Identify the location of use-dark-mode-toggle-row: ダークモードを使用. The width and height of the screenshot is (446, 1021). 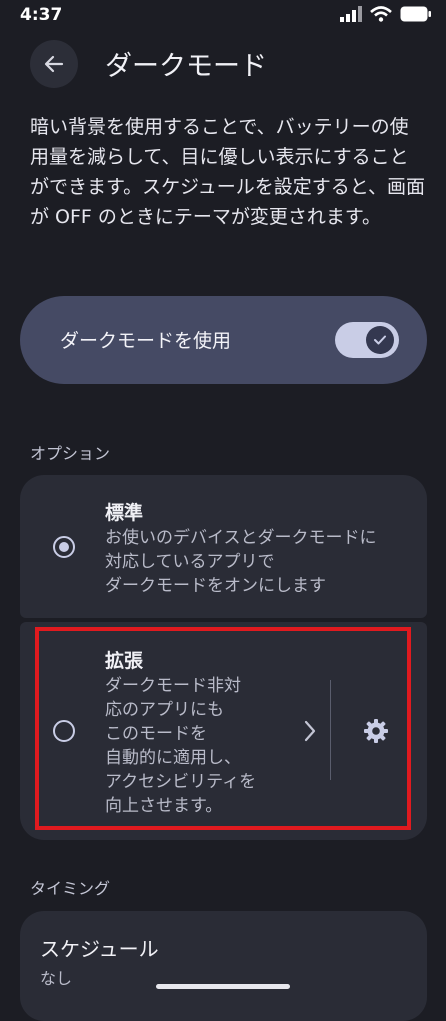
(223, 340).